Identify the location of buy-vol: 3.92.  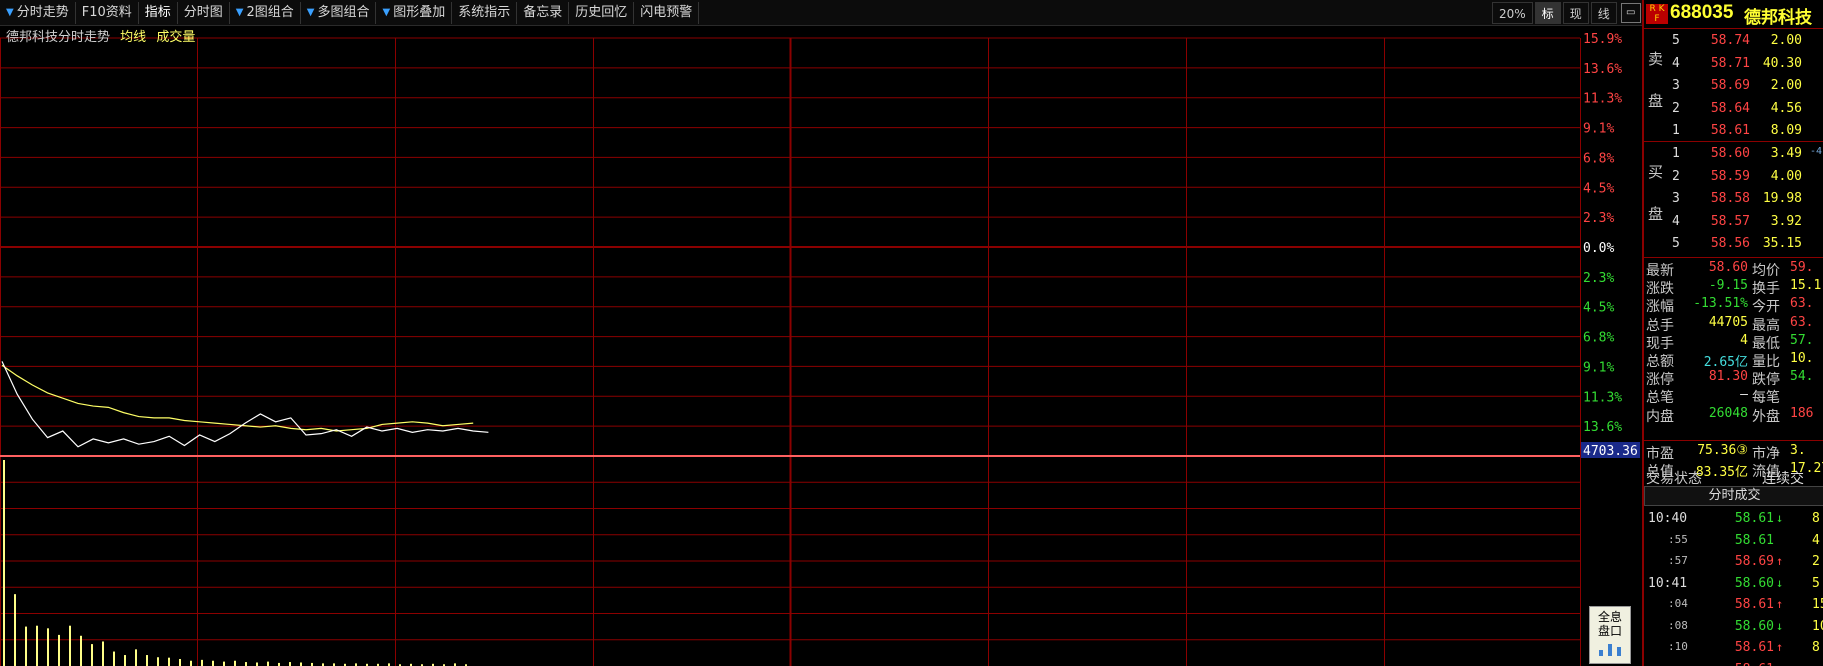
(1786, 221).